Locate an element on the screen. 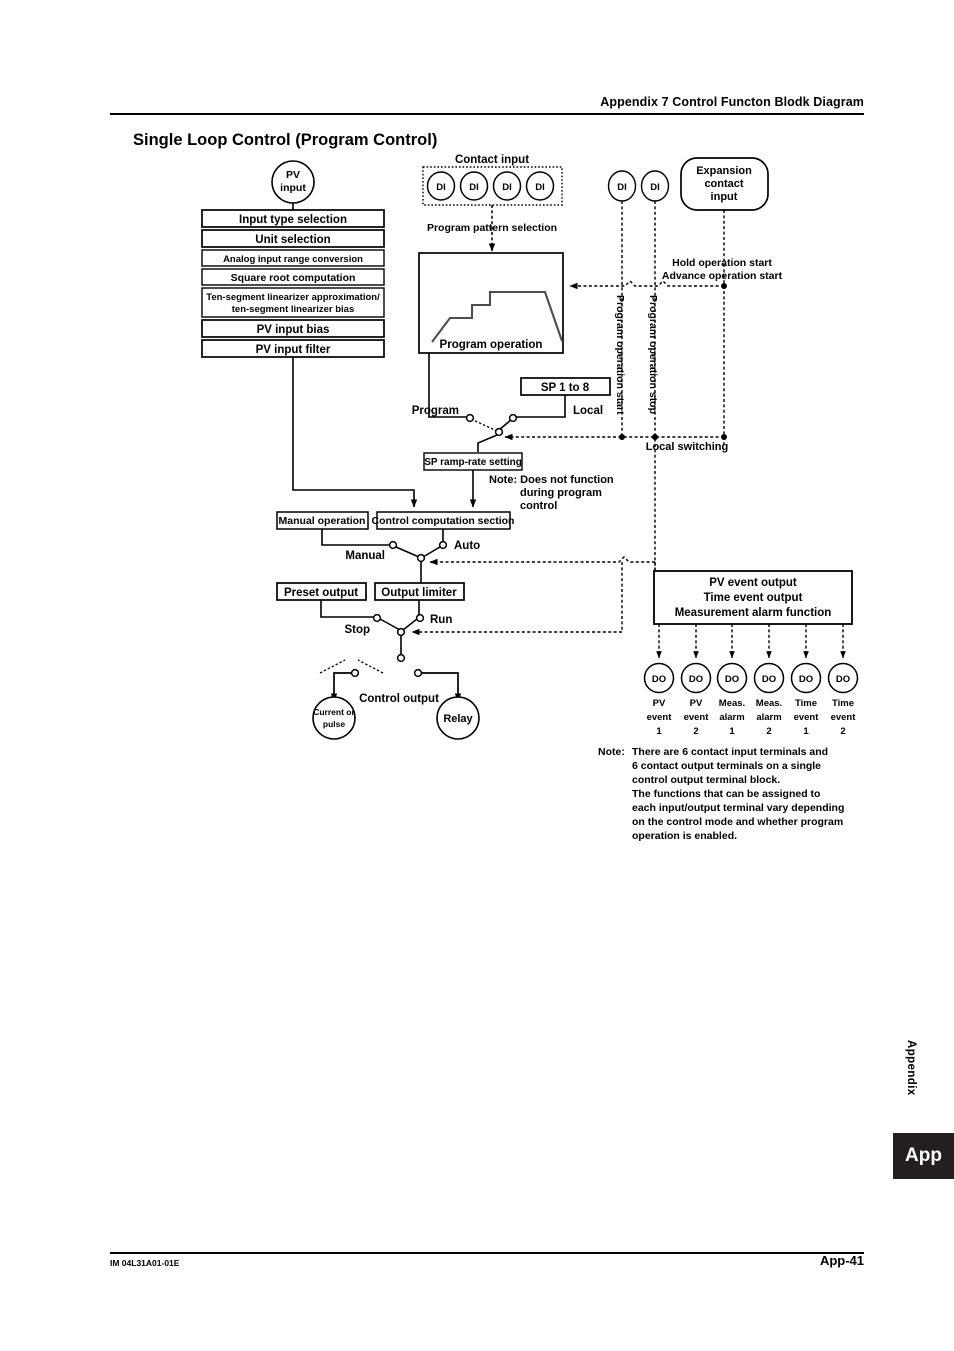 The image size is (954, 1351). program-switch-label: Program is located at coordinates (435, 411).